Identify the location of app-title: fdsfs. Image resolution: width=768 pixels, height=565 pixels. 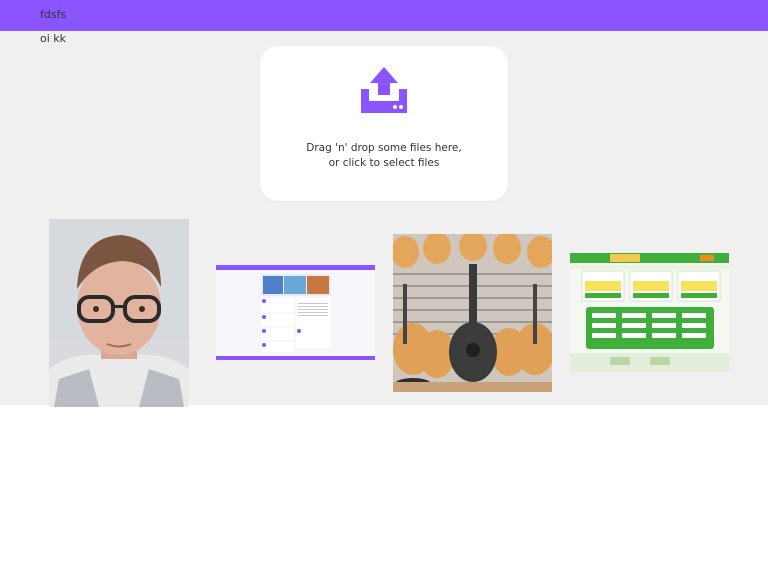
(53, 14).